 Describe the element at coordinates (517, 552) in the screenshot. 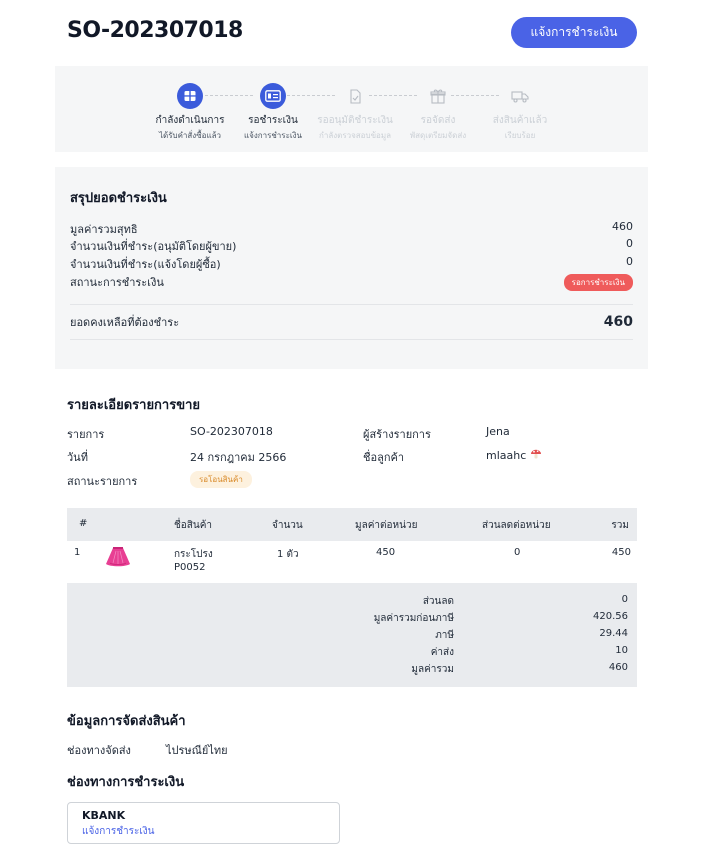

I see `row-unit-discount: 0` at that location.